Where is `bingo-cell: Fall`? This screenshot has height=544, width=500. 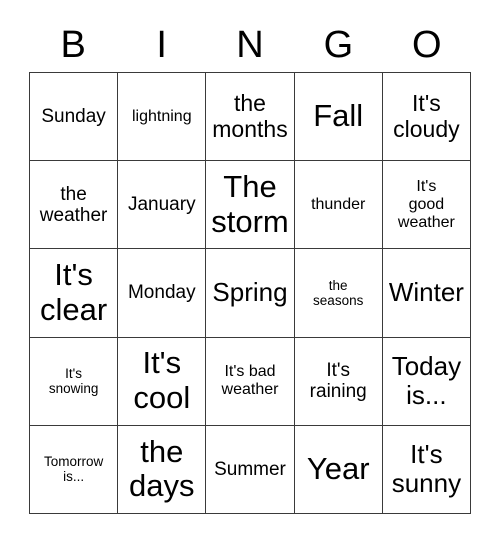
bingo-cell: Fall is located at coordinates (338, 117).